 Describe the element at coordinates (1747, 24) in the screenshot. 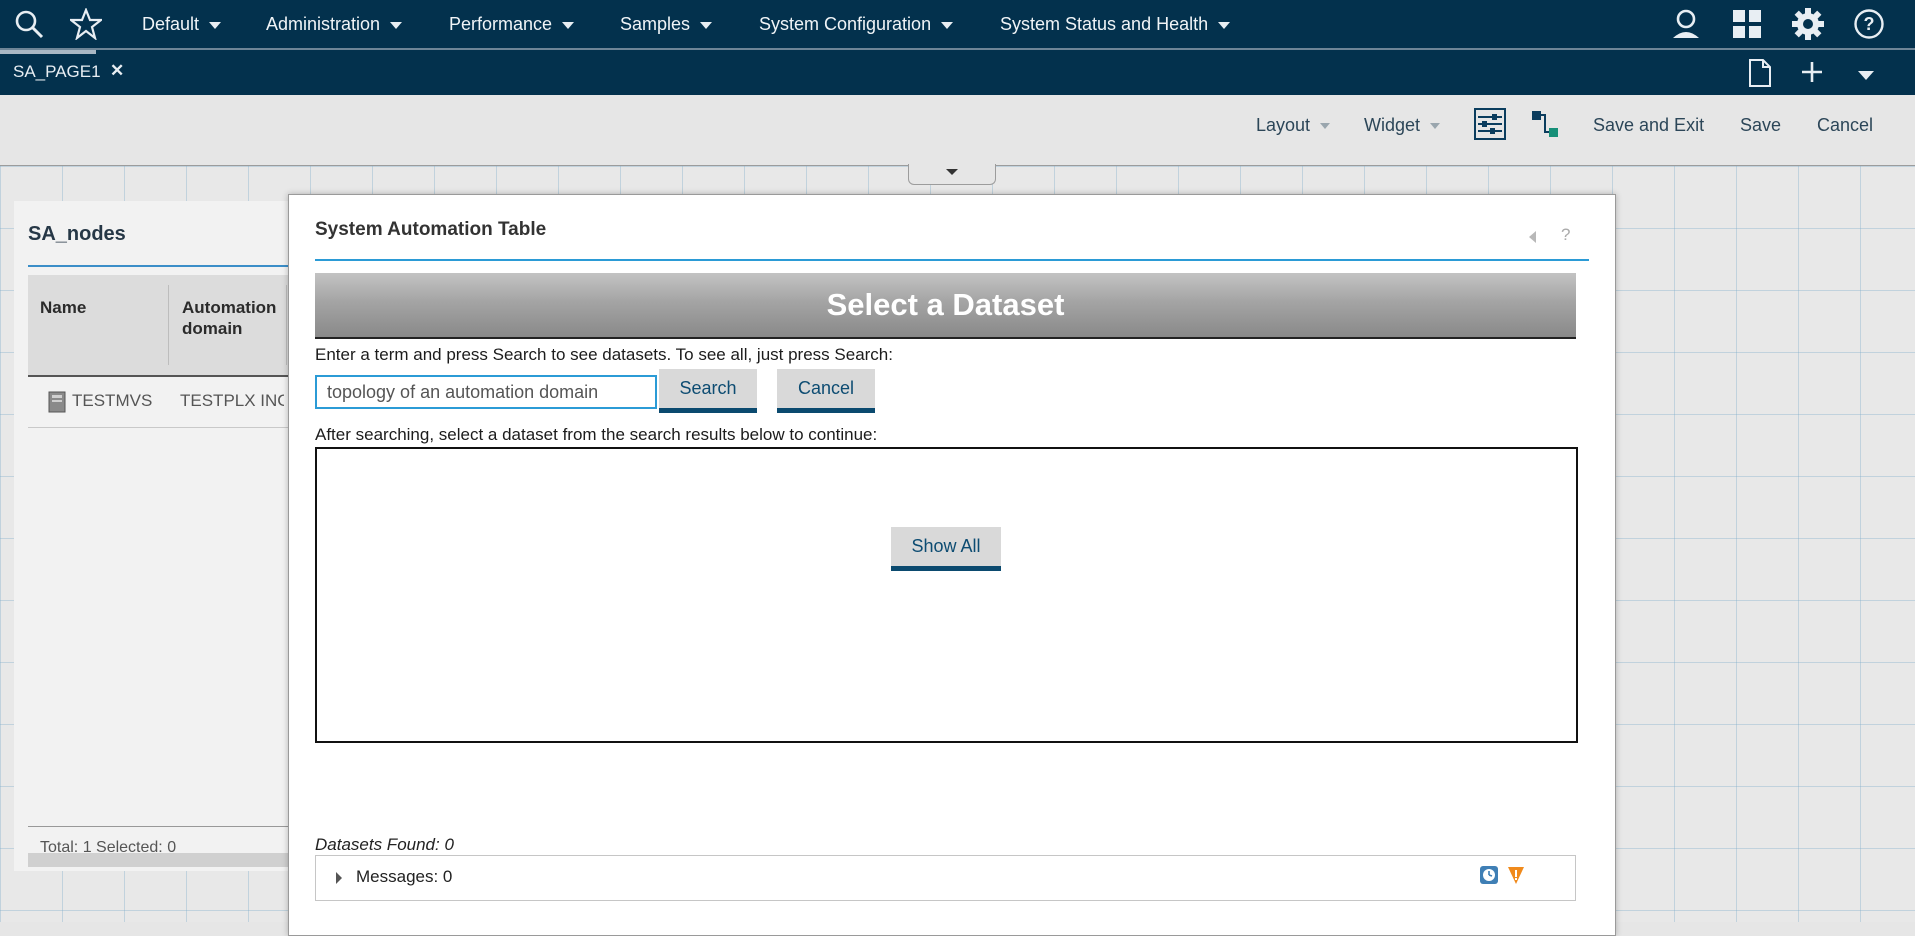

I see `apps-grid-icon` at that location.